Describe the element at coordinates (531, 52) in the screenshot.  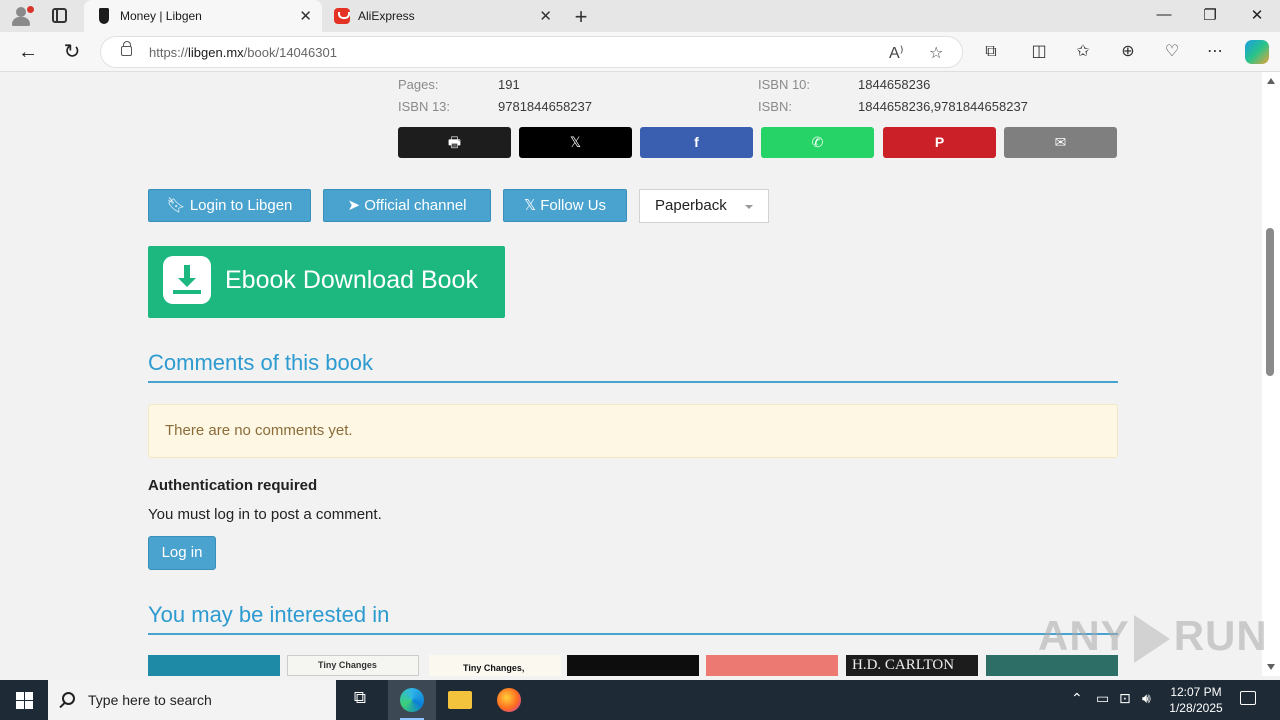
I see `address-bar: https://libgen.mx/book/14046301 A⁾ ☆` at that location.